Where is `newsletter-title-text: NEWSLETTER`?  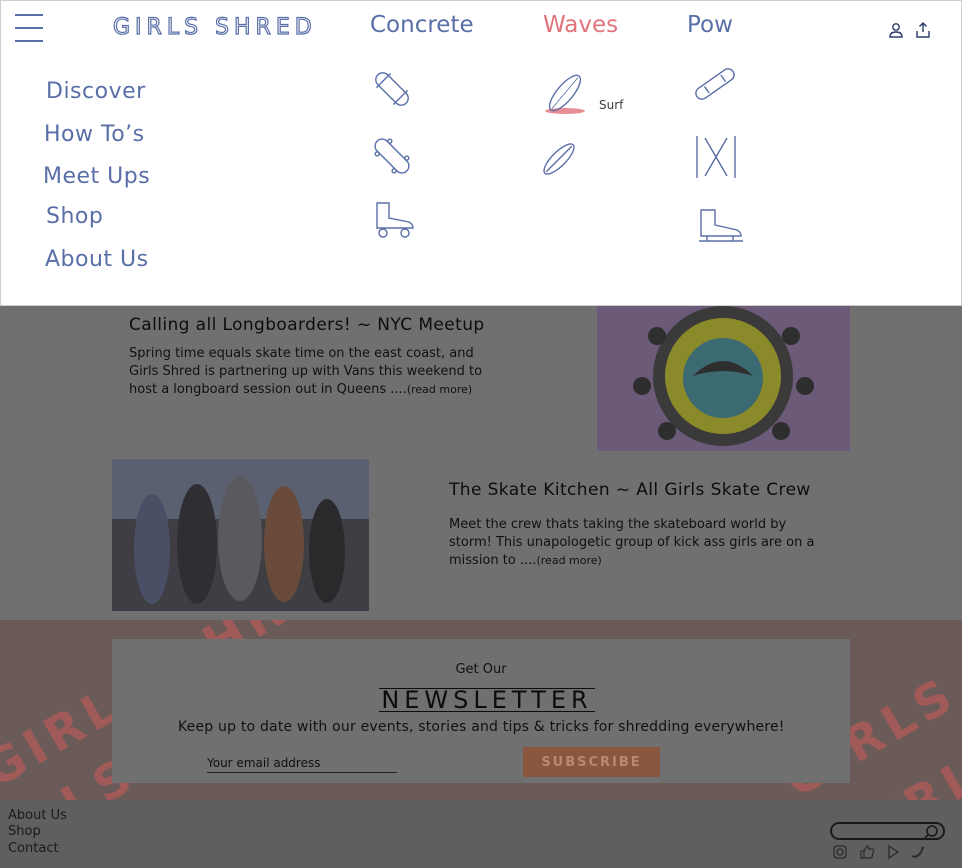
newsletter-title-text: NEWSLETTER is located at coordinates (487, 700).